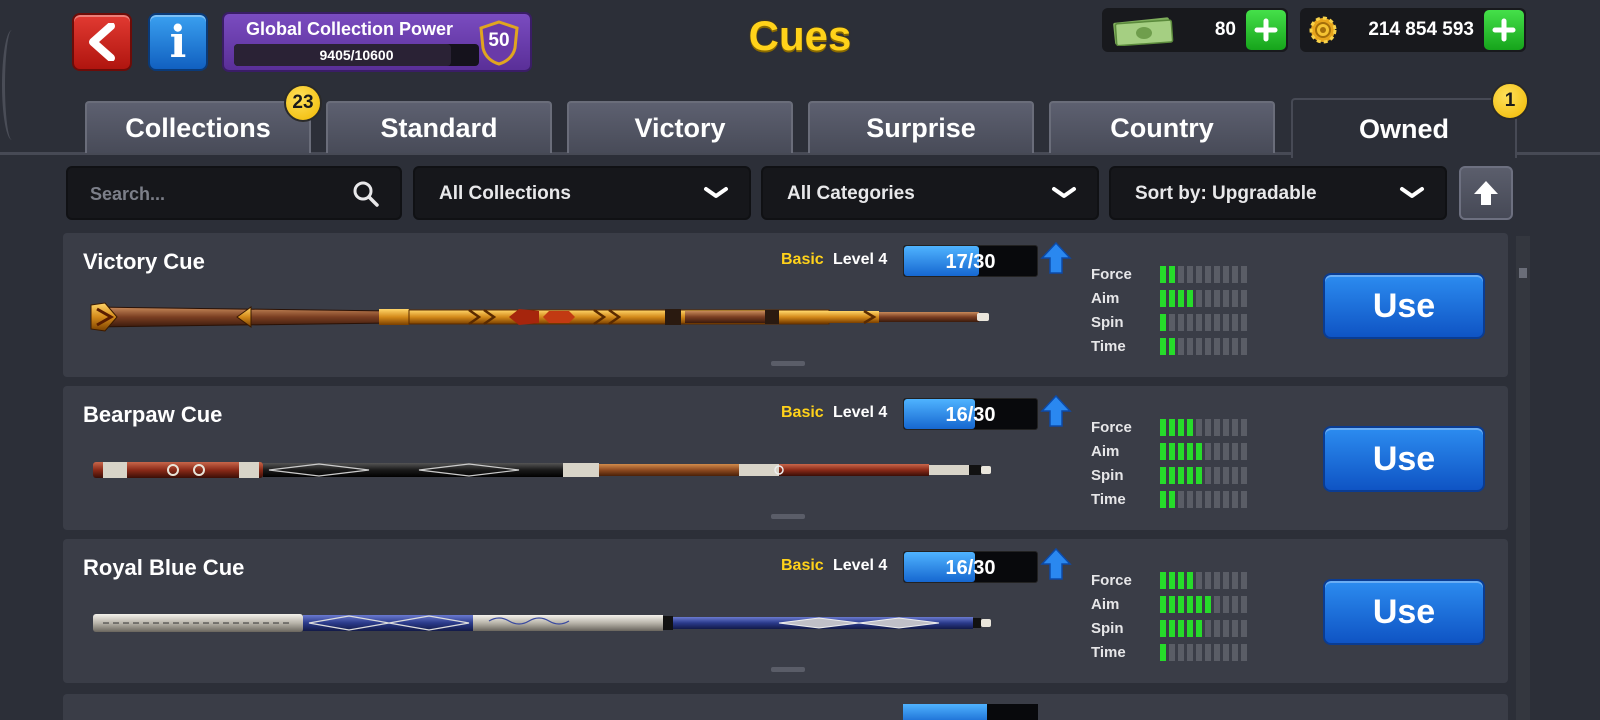  What do you see at coordinates (12, 85) in the screenshot?
I see `decorative-arc` at bounding box center [12, 85].